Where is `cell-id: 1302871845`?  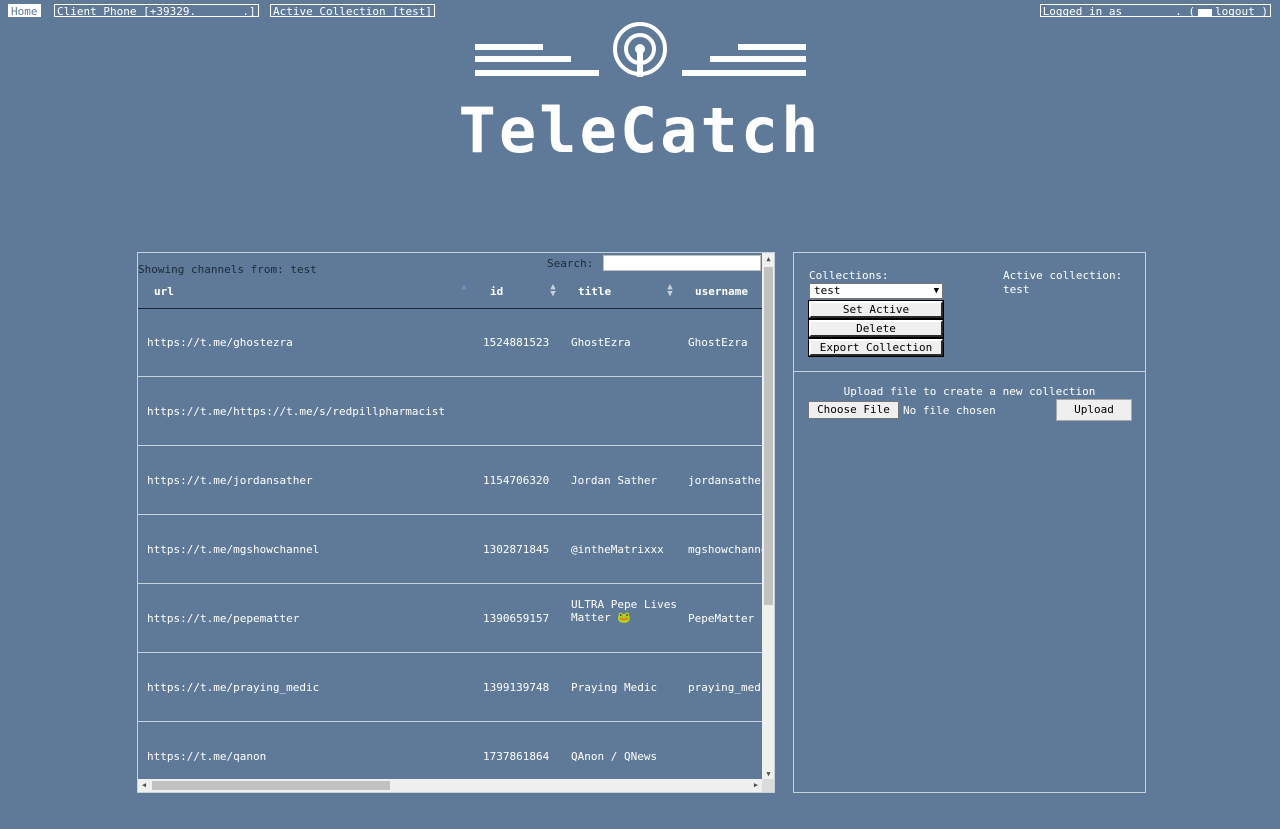 cell-id: 1302871845 is located at coordinates (516, 549).